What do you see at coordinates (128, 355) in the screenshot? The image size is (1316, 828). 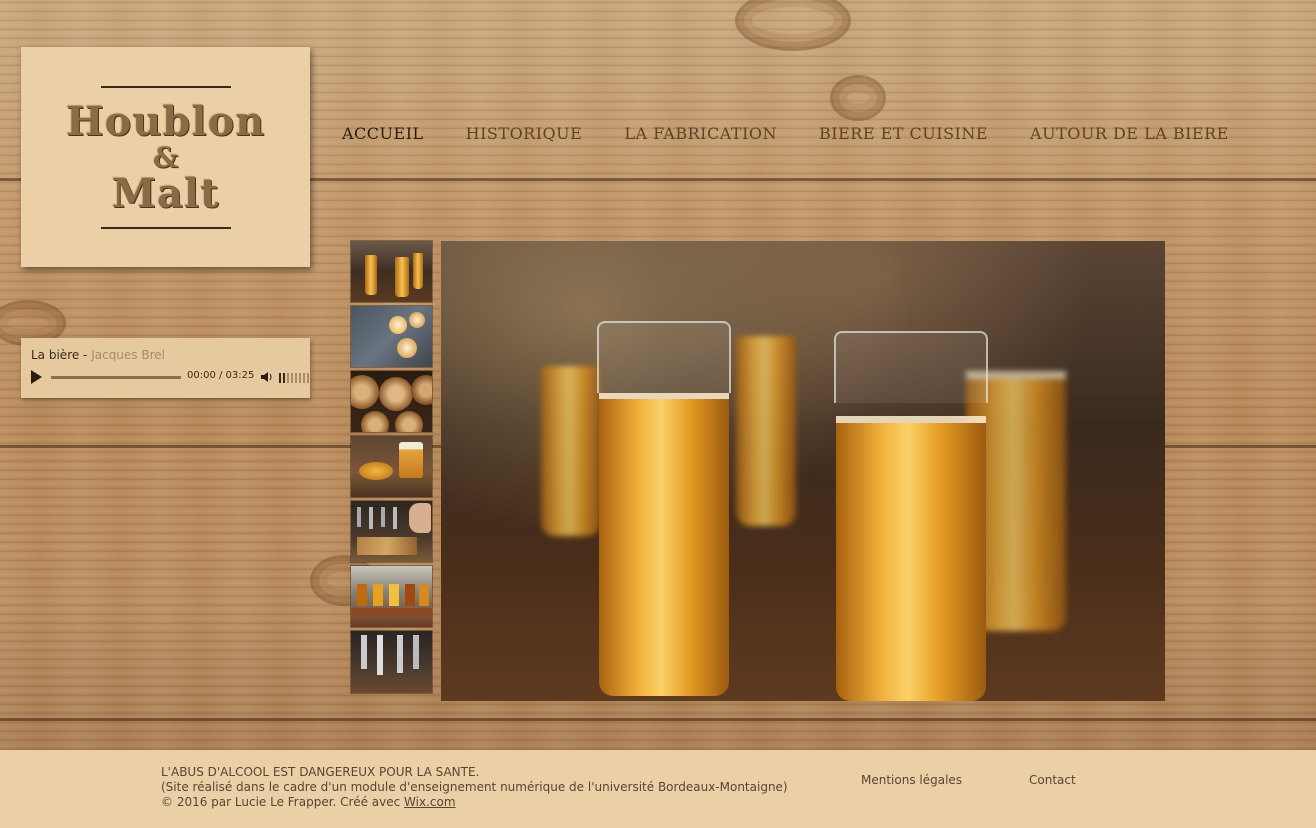 I see `artist-name: Jacques Brel` at bounding box center [128, 355].